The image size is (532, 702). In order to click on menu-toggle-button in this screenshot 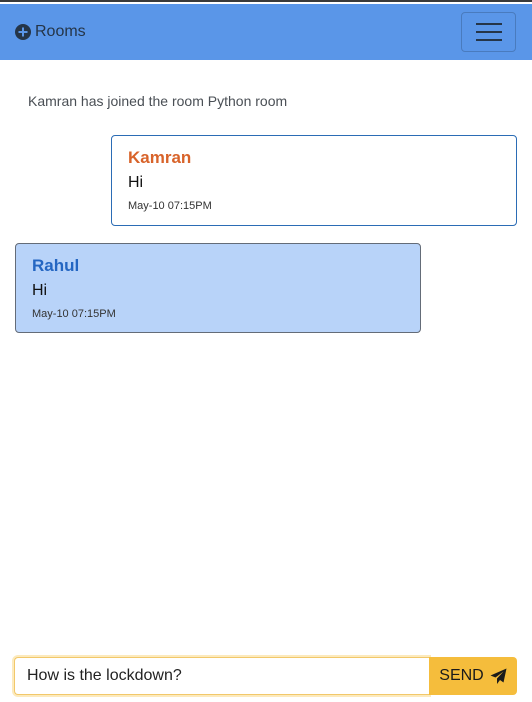, I will do `click(488, 32)`.